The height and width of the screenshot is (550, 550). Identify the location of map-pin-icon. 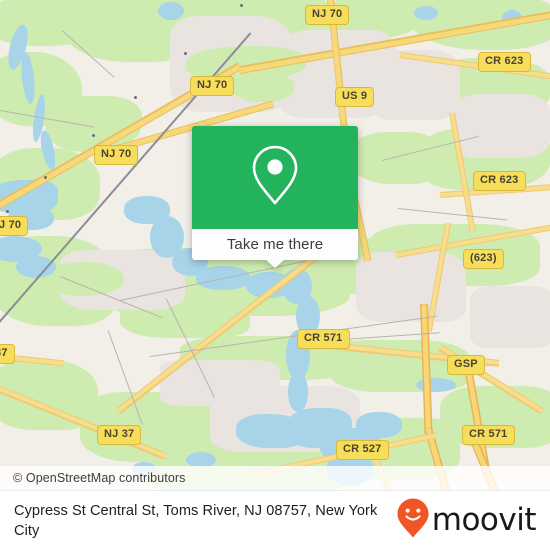
(275, 177).